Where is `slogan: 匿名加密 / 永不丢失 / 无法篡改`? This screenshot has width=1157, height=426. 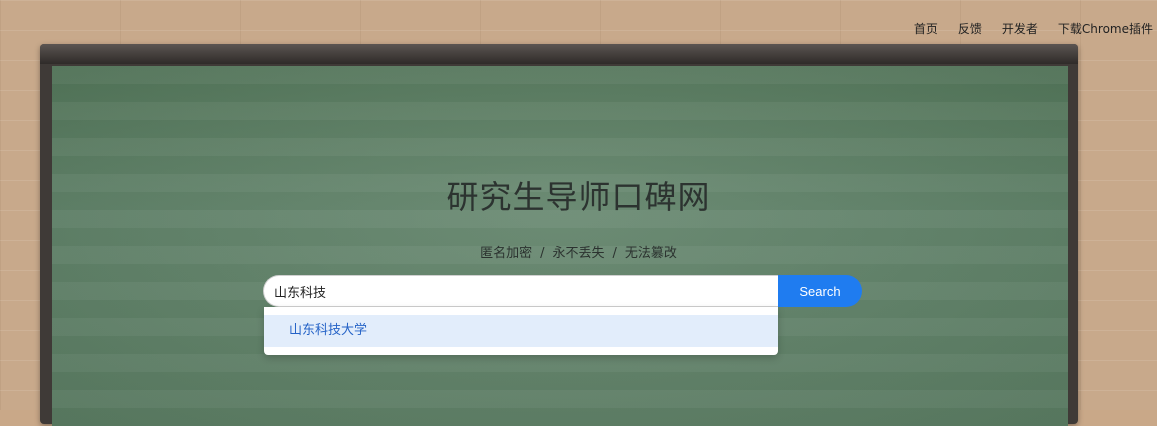
slogan: 匿名加密 / 永不丢失 / 无法篡改 is located at coordinates (578, 251).